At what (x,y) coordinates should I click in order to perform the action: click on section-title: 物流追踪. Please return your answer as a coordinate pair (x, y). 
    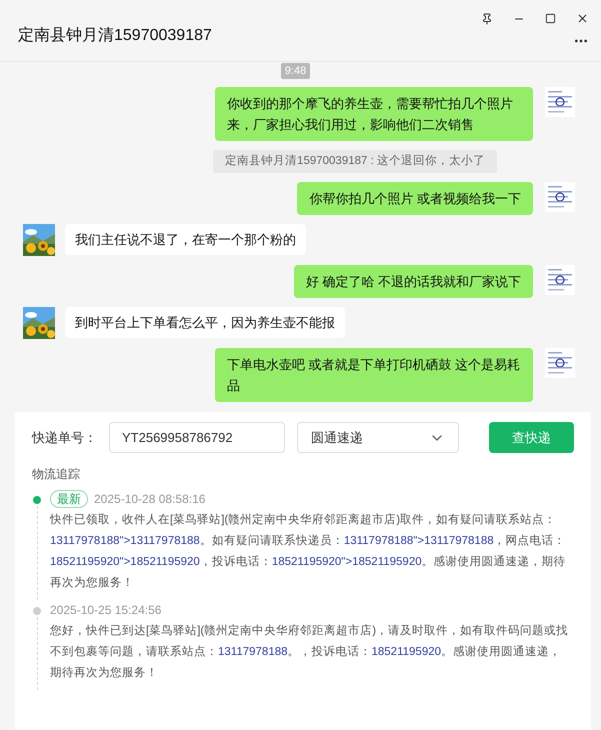
    Looking at the image, I should click on (56, 475).